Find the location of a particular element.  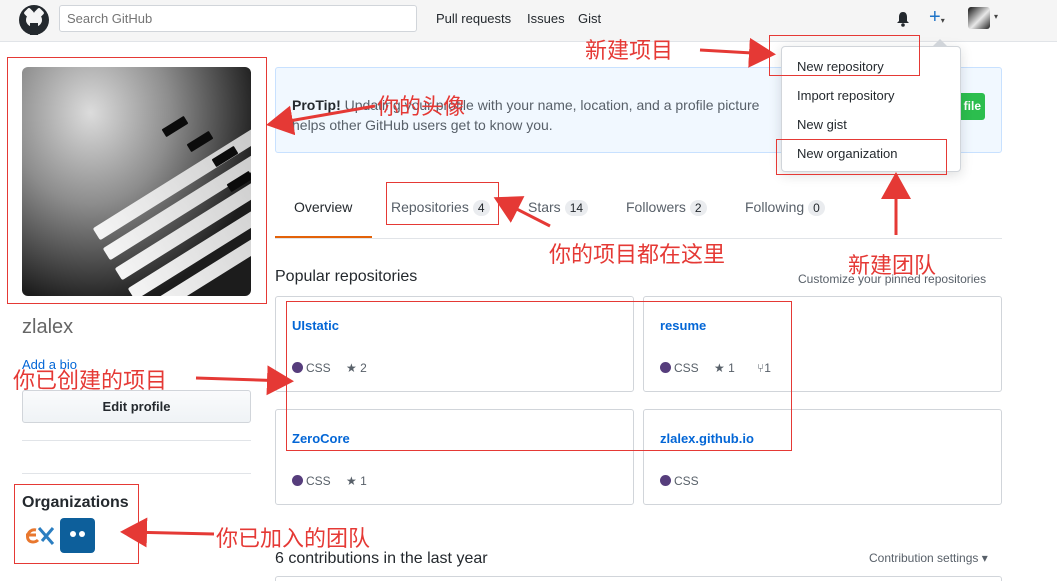

protip-label: ProTip! is located at coordinates (316, 105).